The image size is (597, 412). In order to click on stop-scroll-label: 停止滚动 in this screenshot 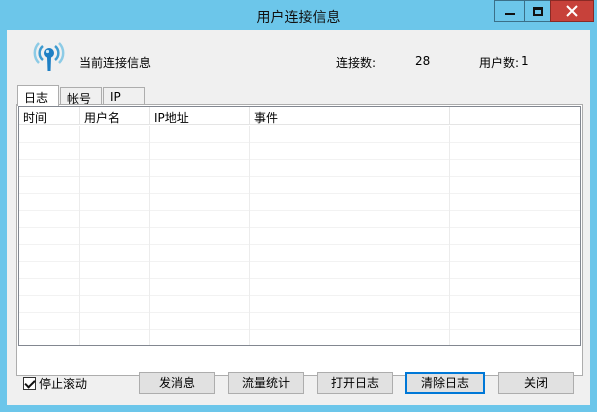, I will do `click(63, 384)`.